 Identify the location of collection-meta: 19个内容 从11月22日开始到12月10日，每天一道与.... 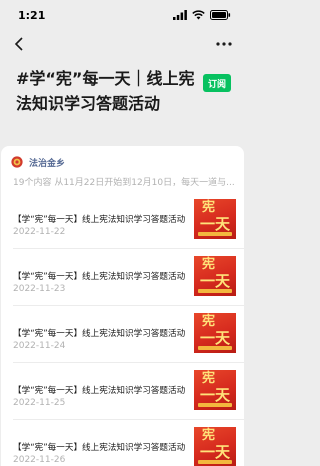
(124, 183).